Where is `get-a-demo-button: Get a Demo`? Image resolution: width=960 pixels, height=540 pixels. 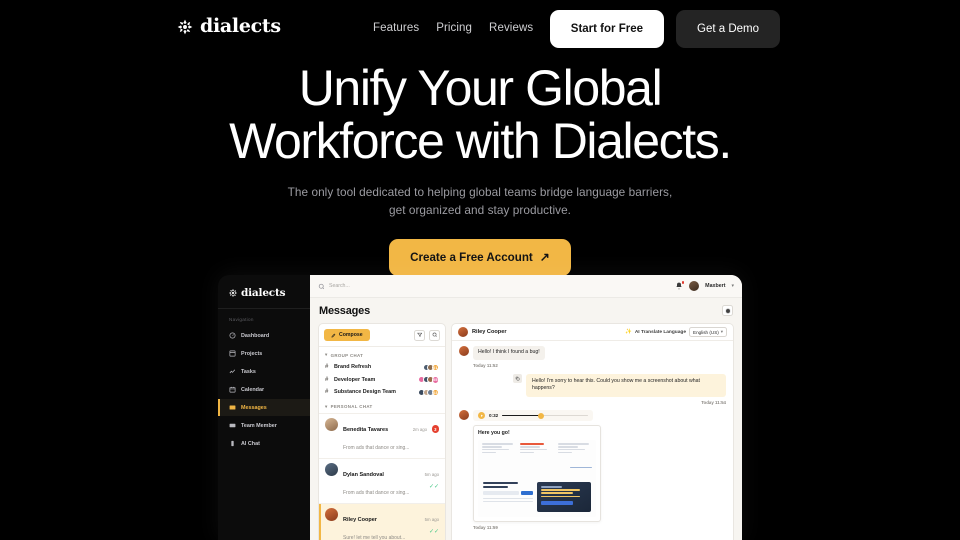
get-a-demo-button: Get a Demo is located at coordinates (728, 29).